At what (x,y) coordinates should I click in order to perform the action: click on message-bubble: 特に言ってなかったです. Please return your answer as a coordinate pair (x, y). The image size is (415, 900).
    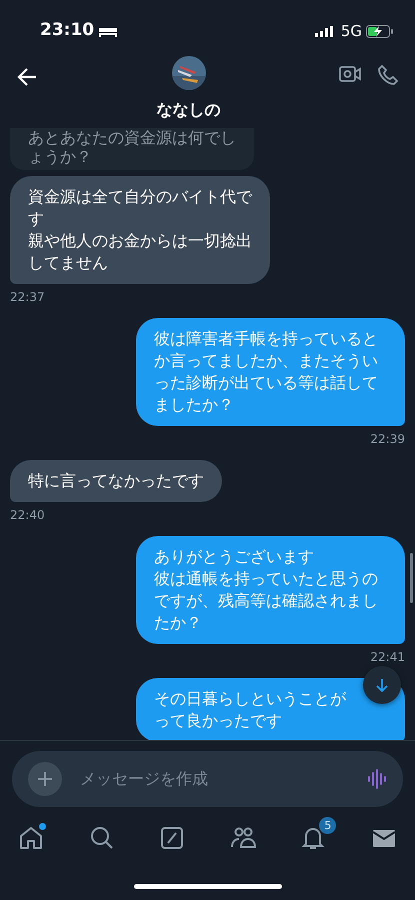
    Looking at the image, I should click on (116, 481).